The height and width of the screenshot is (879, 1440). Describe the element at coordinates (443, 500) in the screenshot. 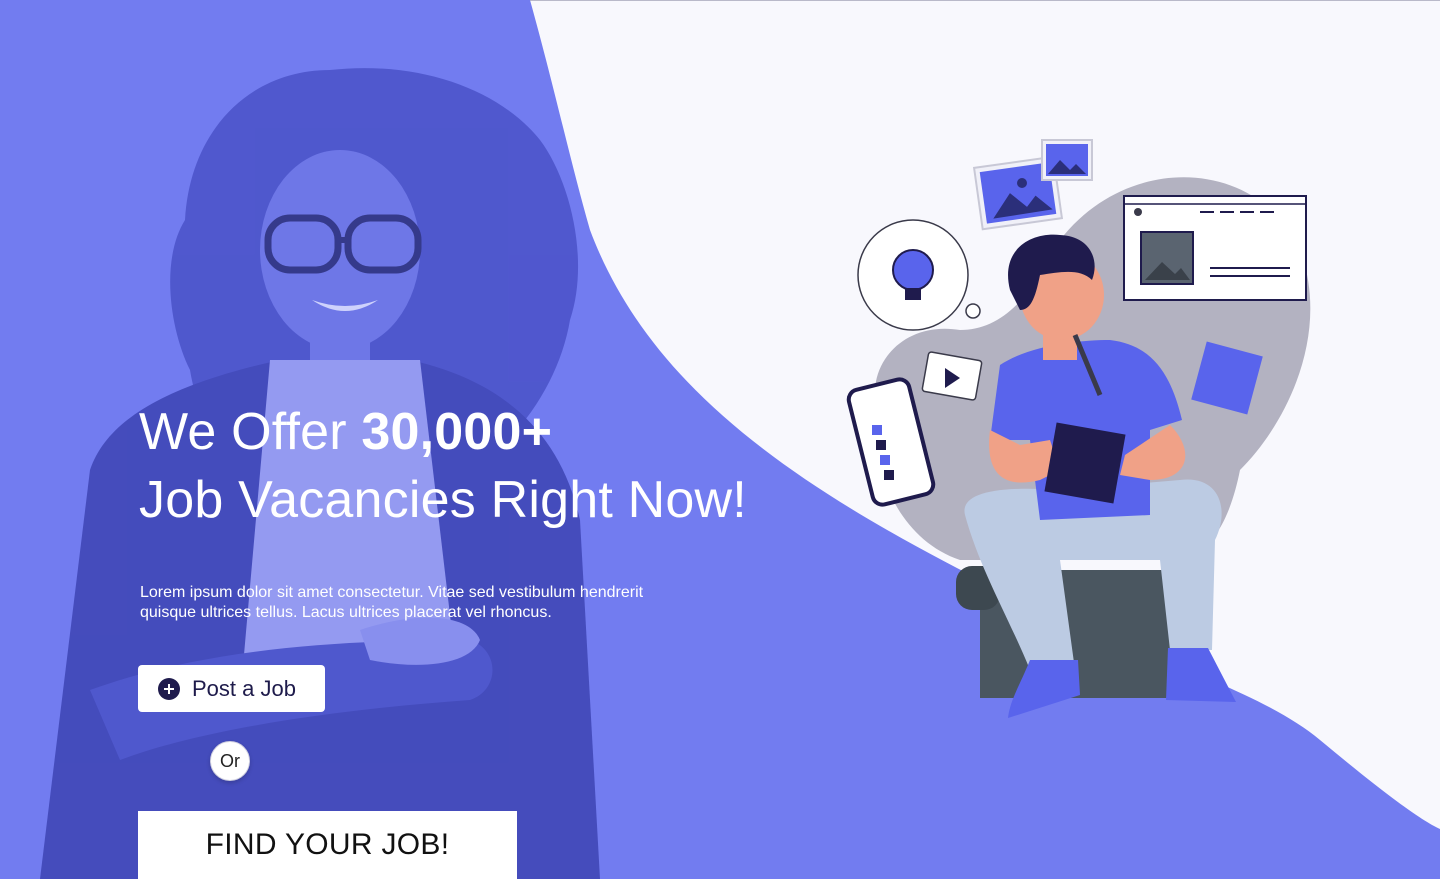

I see `headline-line-2: Job Vacancies Right Now!` at that location.